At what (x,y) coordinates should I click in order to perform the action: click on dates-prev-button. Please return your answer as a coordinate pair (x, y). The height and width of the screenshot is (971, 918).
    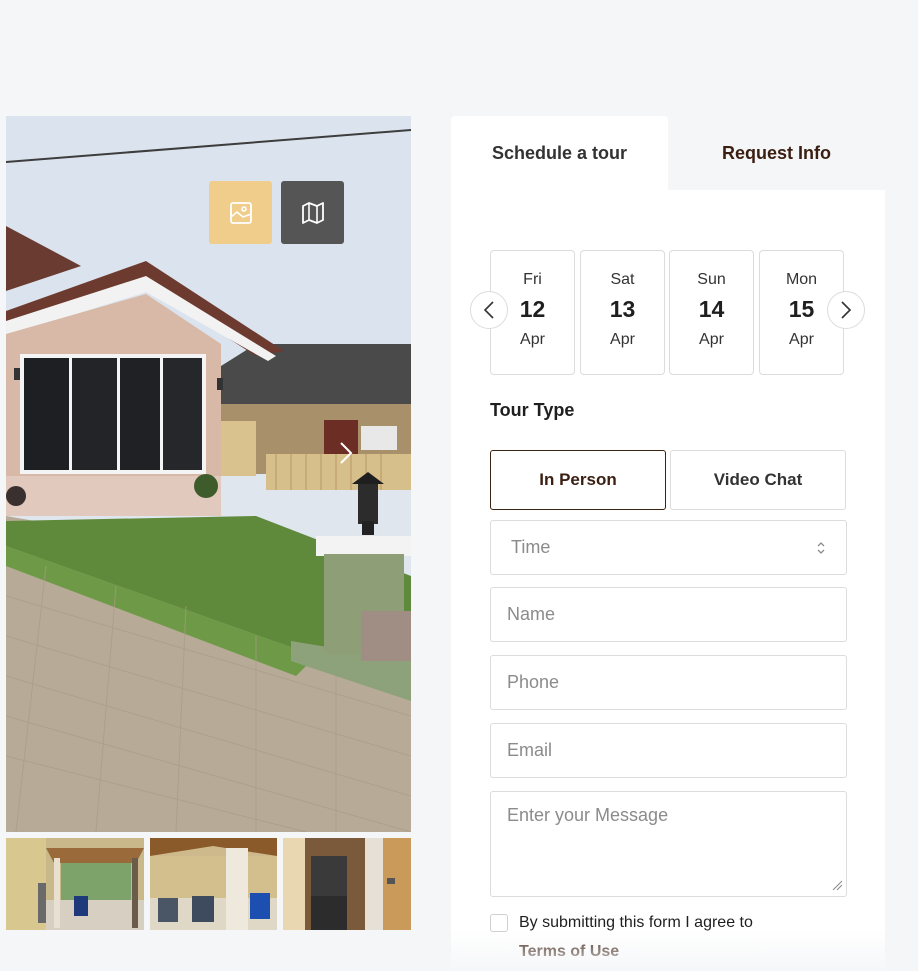
    Looking at the image, I should click on (489, 310).